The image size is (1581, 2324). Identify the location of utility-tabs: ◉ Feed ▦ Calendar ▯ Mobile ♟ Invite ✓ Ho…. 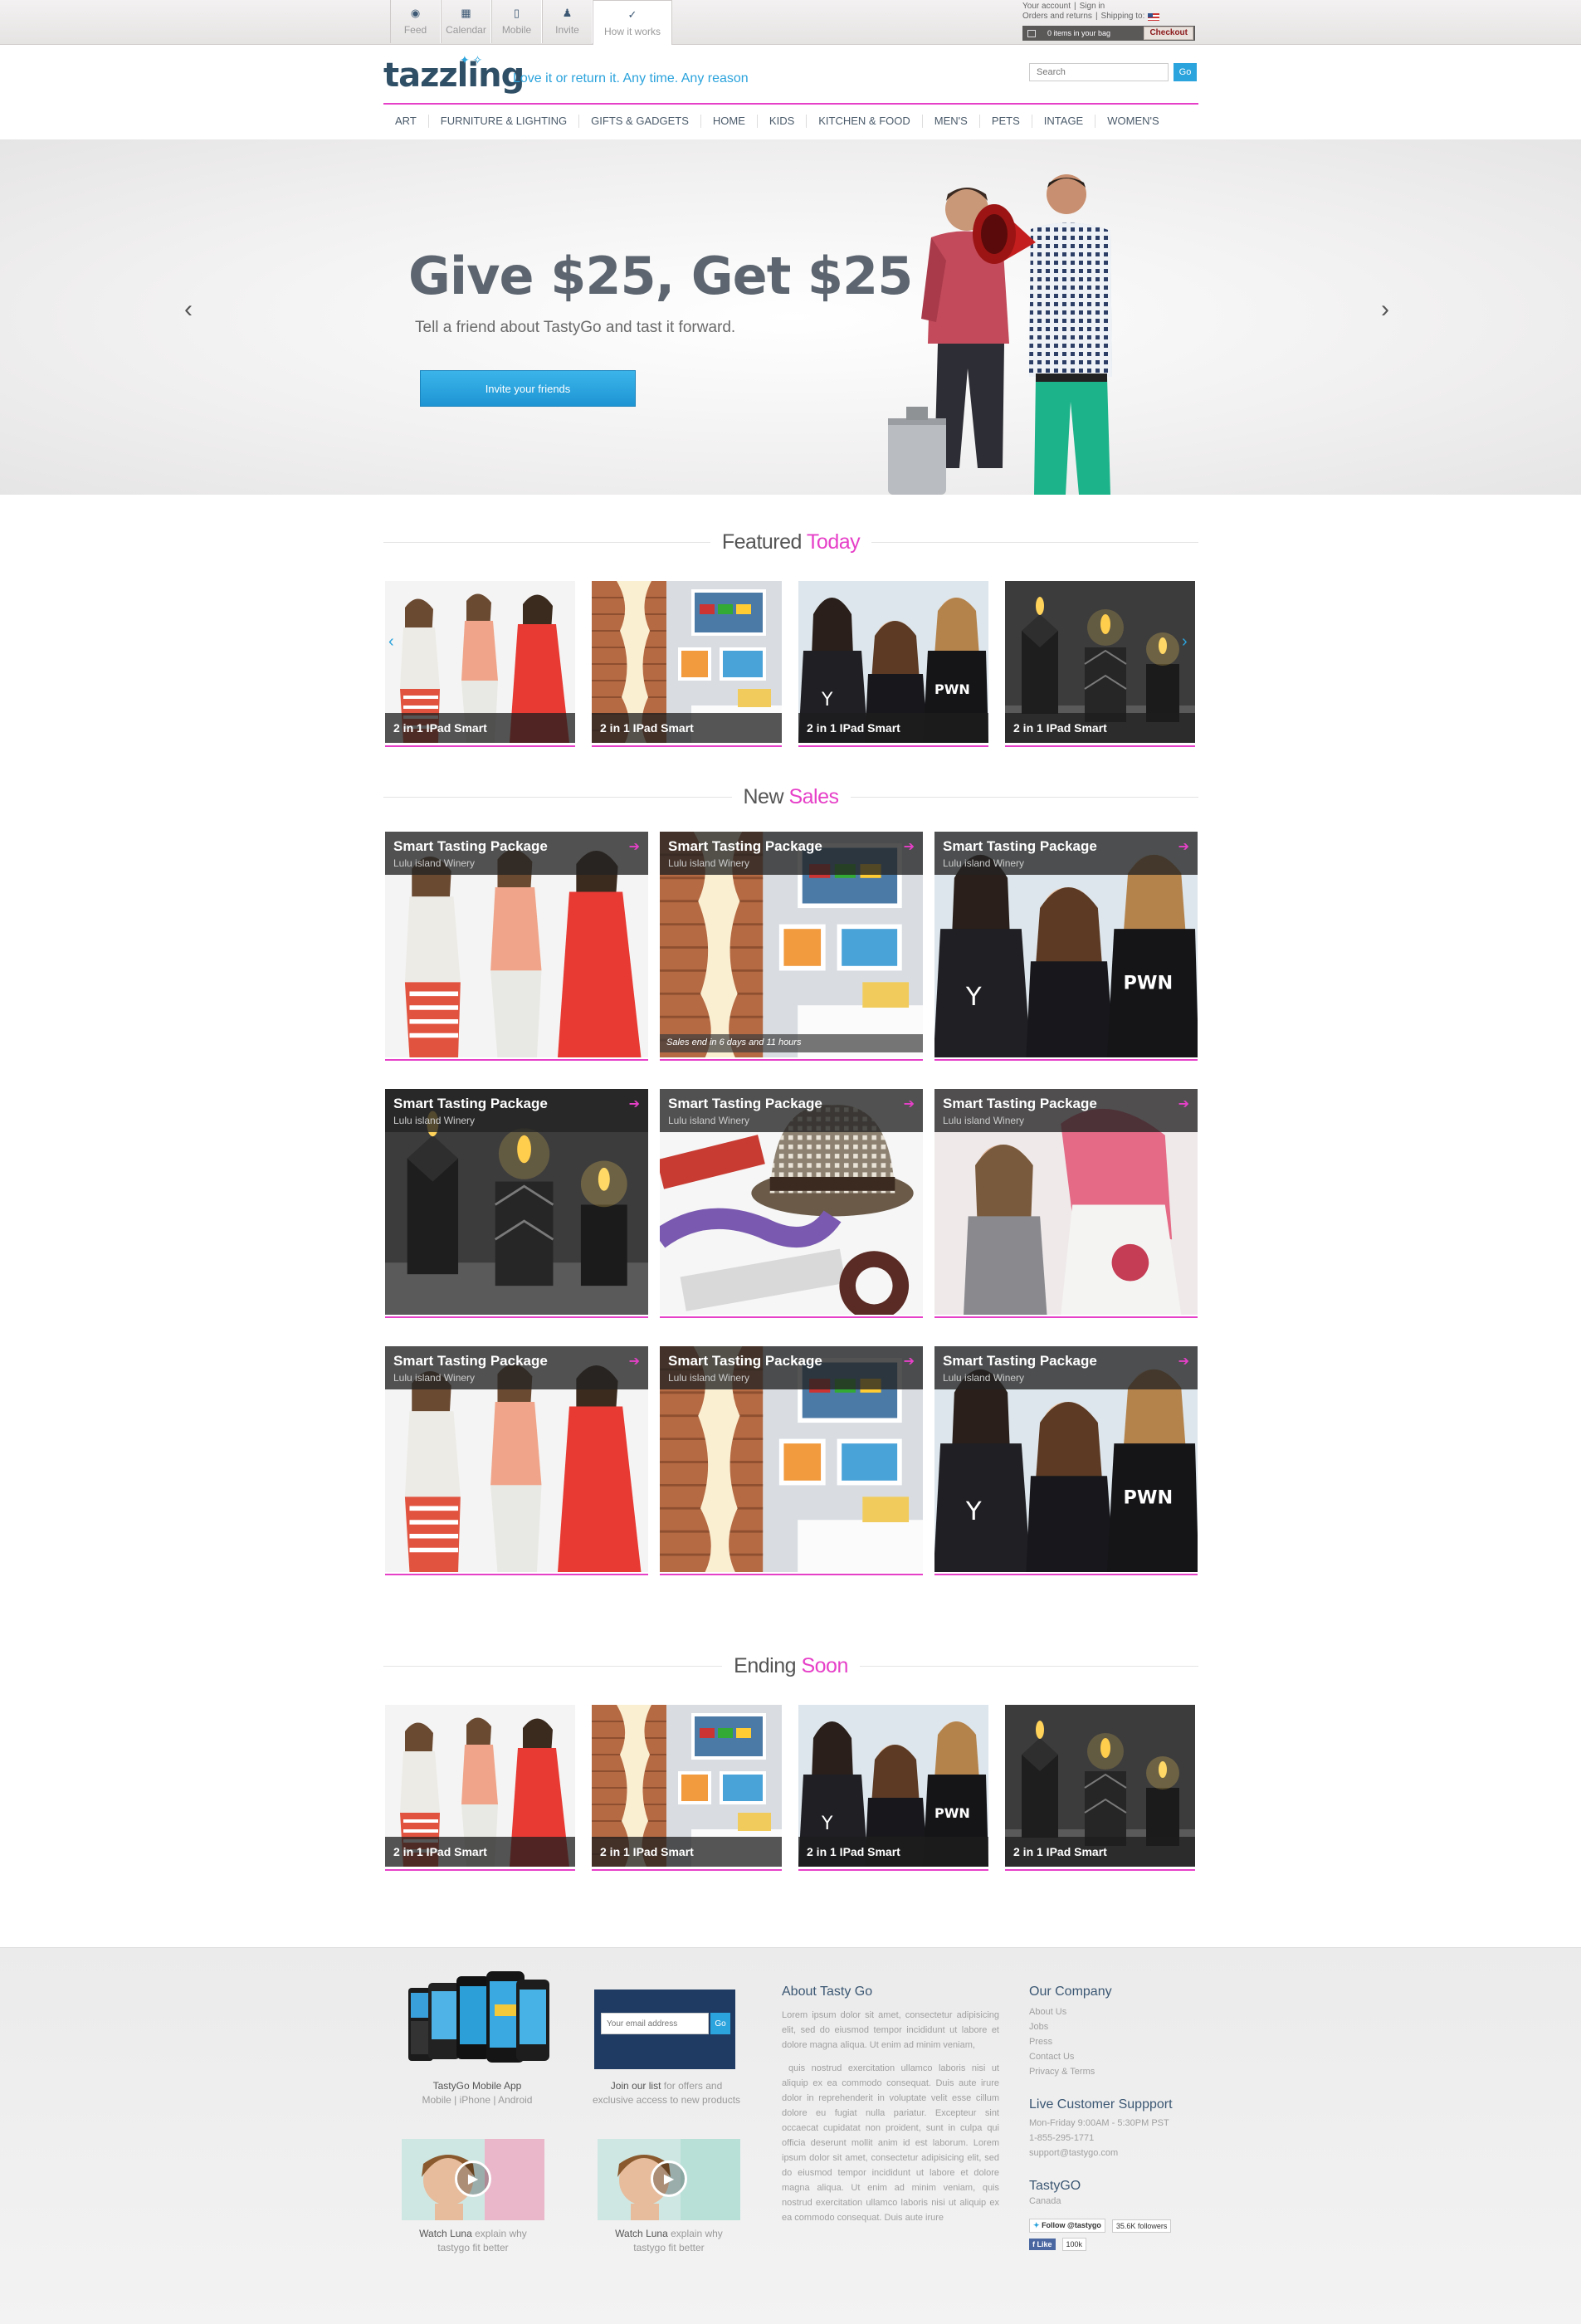
(531, 22).